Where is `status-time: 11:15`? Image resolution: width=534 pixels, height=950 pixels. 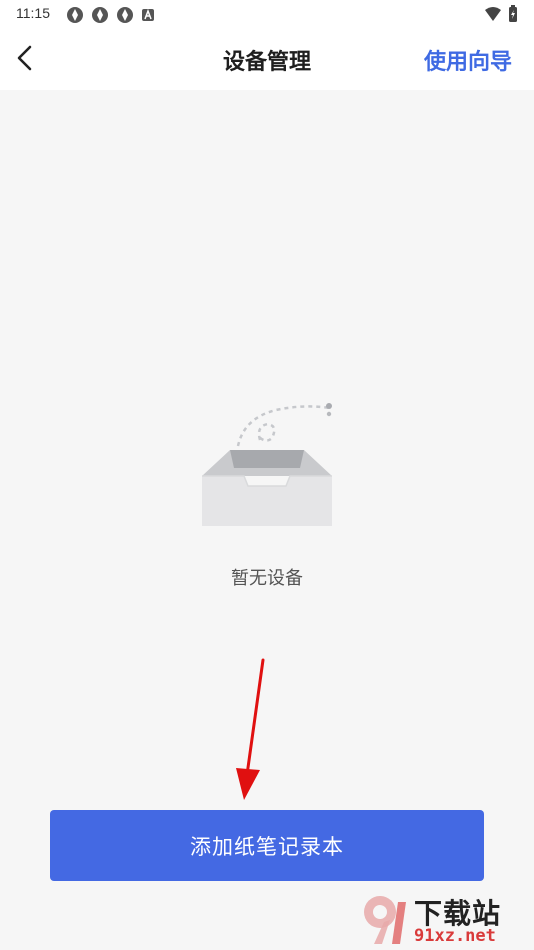
status-time: 11:15 is located at coordinates (33, 13).